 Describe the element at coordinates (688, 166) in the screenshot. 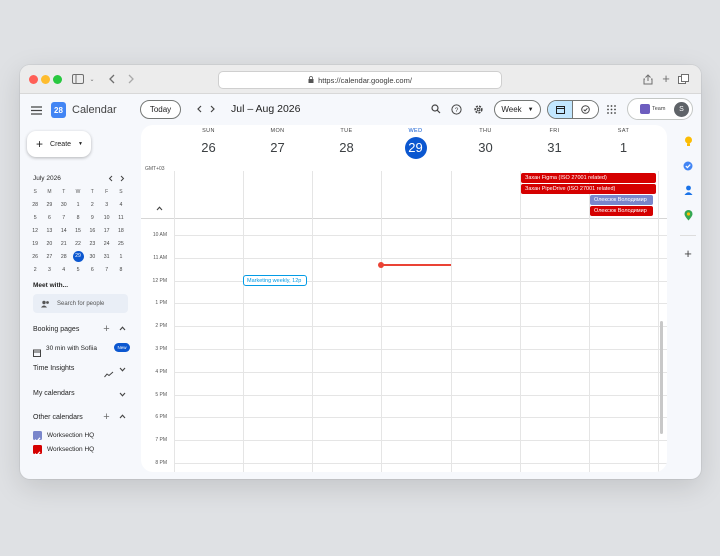

I see `tasks-icon` at that location.